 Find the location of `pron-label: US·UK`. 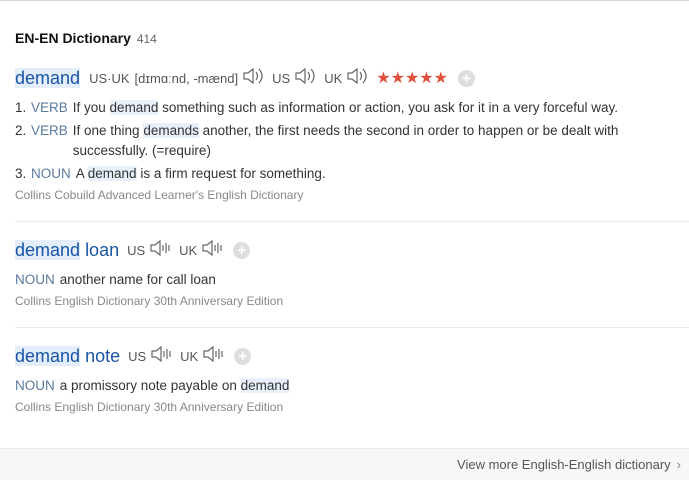

pron-label: US·UK is located at coordinates (109, 78).